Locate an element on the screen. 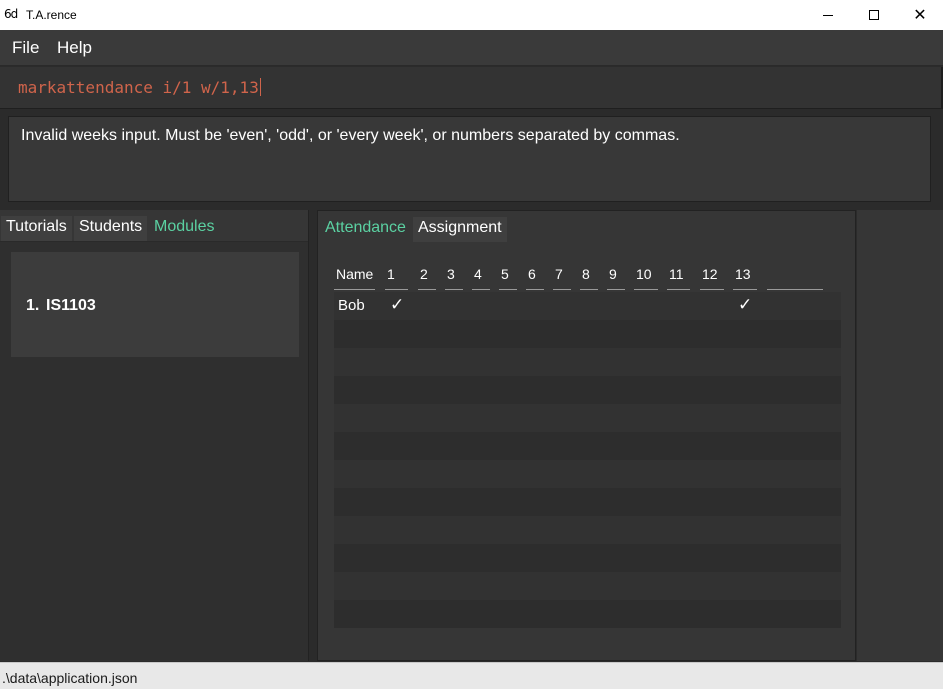 Image resolution: width=943 pixels, height=689 pixels. app-logo-icon: 6d is located at coordinates (11, 14).